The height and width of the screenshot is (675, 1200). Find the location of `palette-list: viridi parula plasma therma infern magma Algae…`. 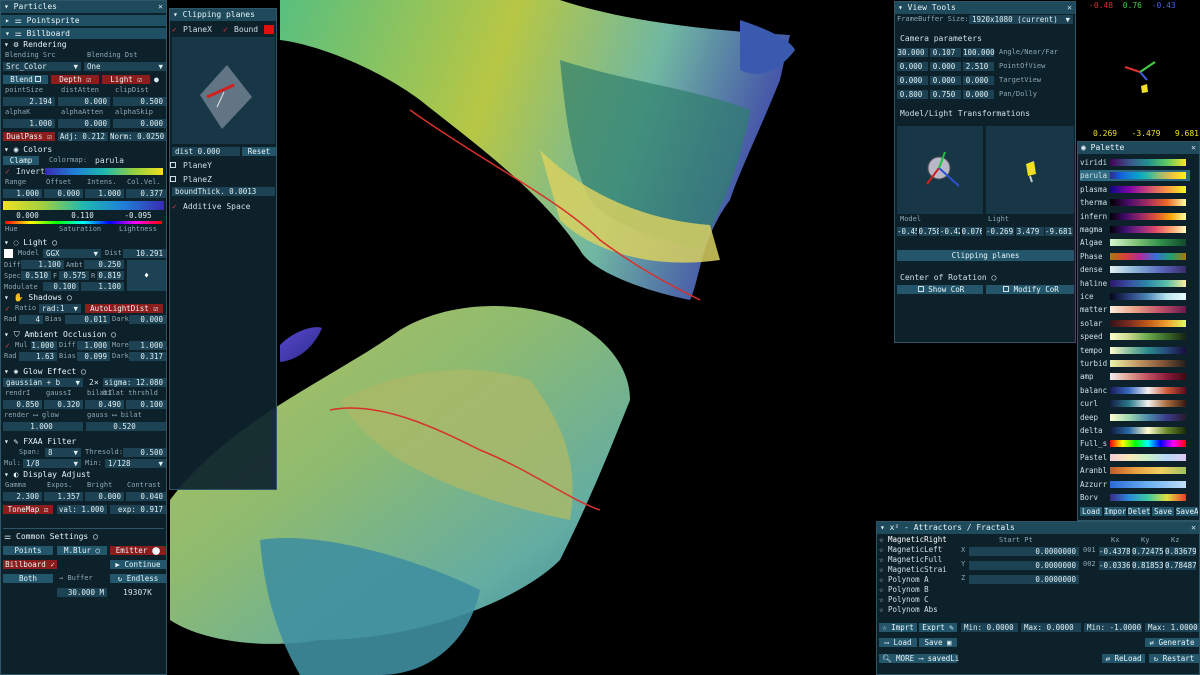

palette-list: viridi parula plasma therma infern magma Algae… is located at coordinates (1138, 330).